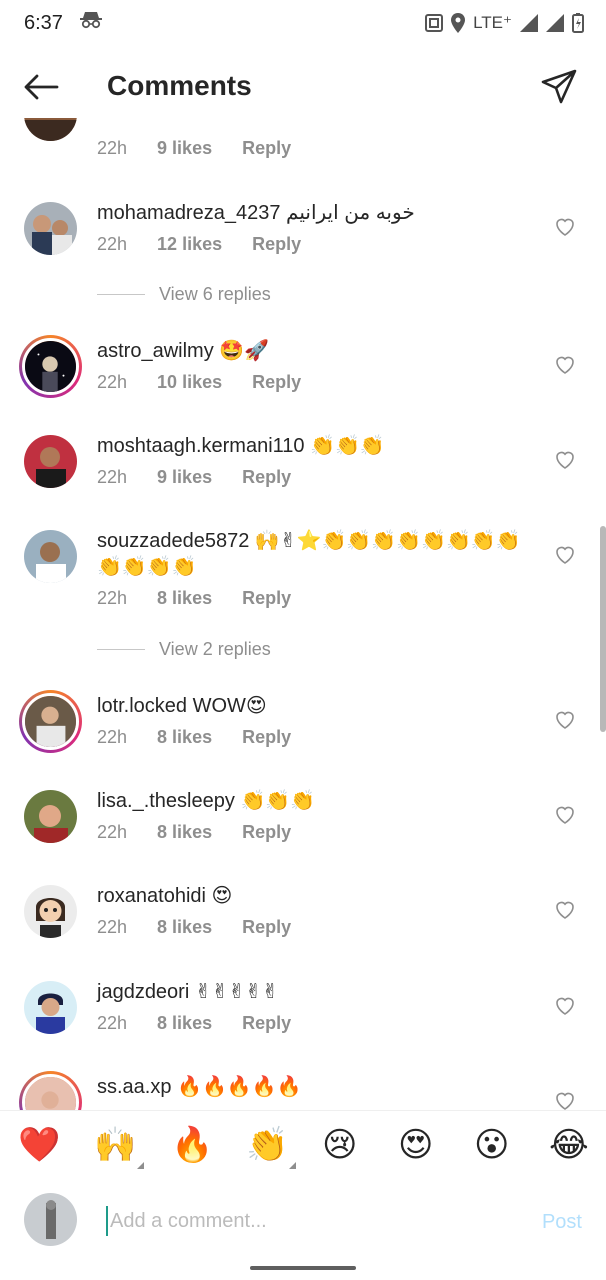  Describe the element at coordinates (91, 23) in the screenshot. I see `incognito-icon` at that location.